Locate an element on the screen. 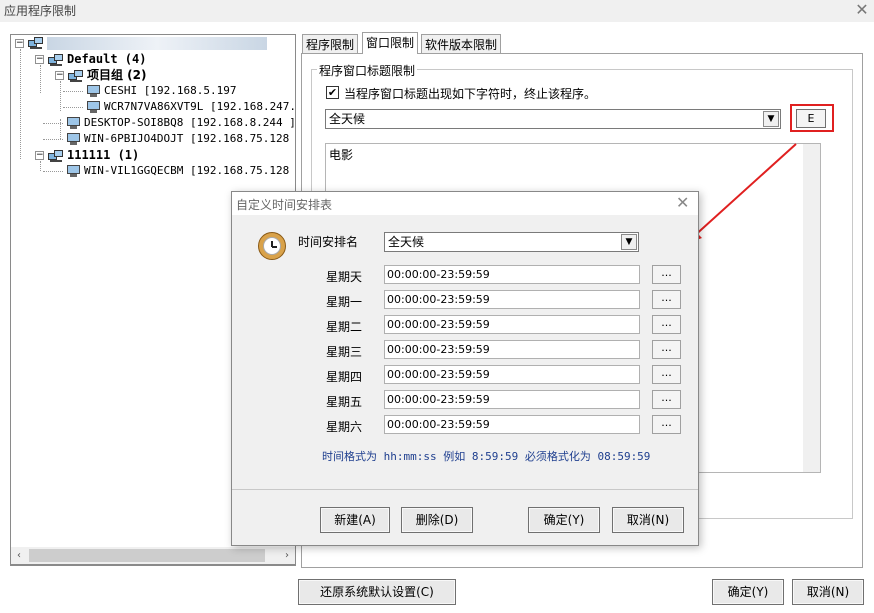  terminate-checkbox: ✔ is located at coordinates (332, 92).